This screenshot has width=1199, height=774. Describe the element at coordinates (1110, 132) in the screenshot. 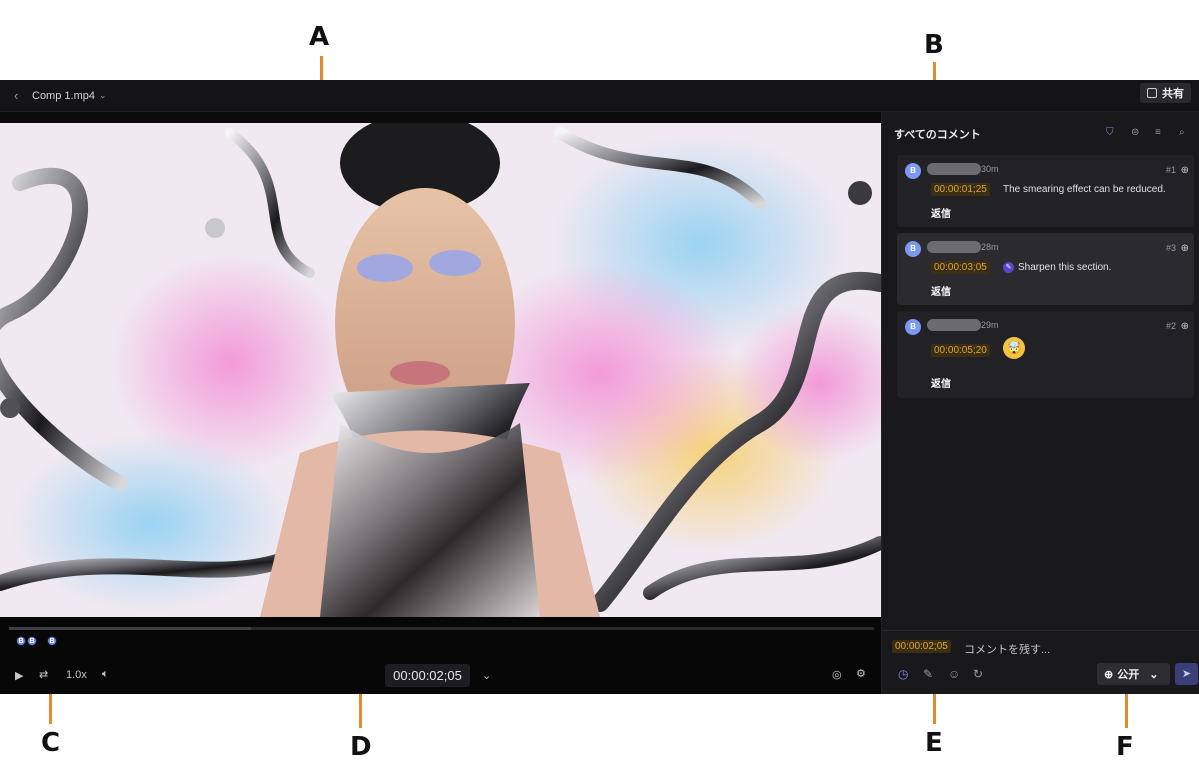

I see `shield-icon: ⛉` at that location.